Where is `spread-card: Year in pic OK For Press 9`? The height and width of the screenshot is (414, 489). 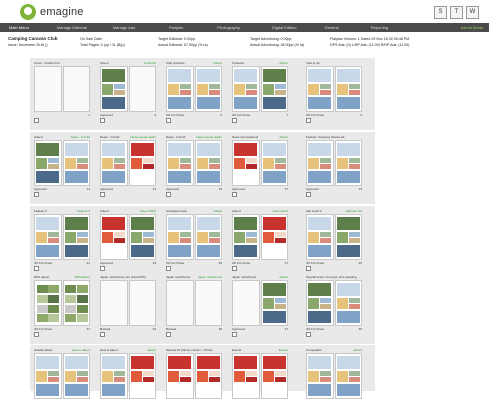
spread-card: Year in pic OK For Press 9 is located at coordinates (334, 94).